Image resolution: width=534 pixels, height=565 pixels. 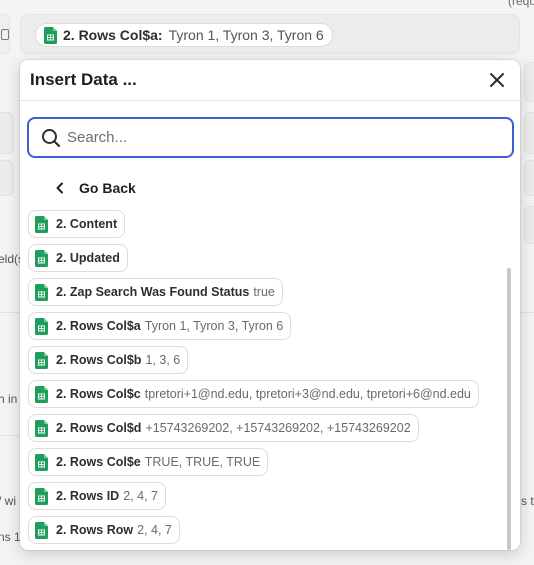 What do you see at coordinates (98, 326) in the screenshot?
I see `data-field-label: 2. Rows Col$a` at bounding box center [98, 326].